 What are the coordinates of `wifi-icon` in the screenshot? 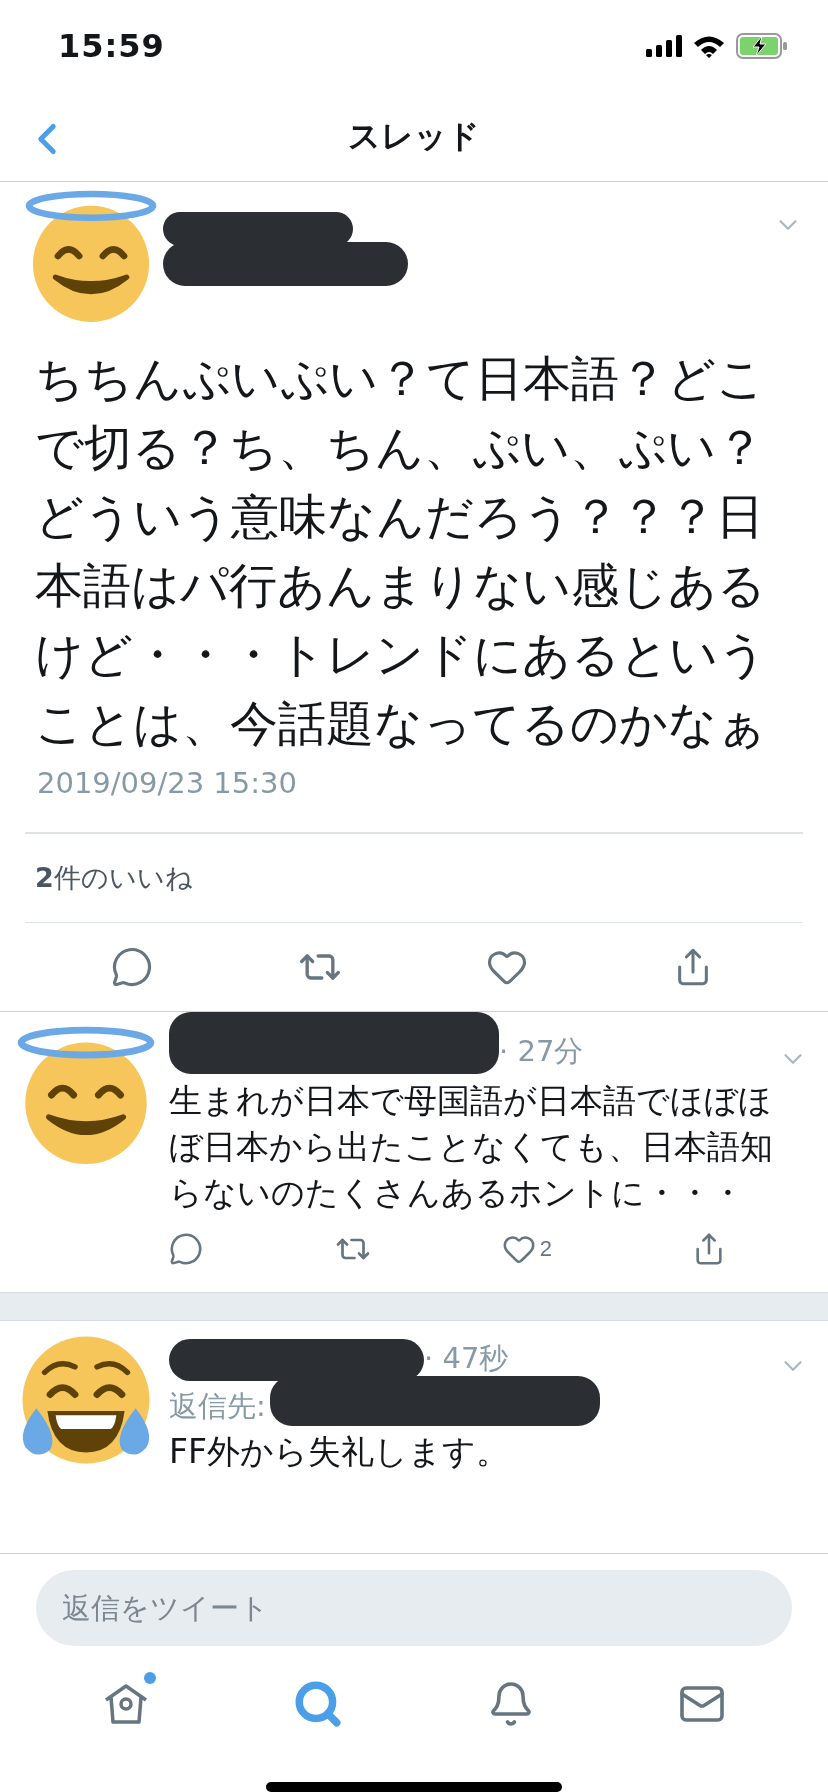 It's located at (709, 46).